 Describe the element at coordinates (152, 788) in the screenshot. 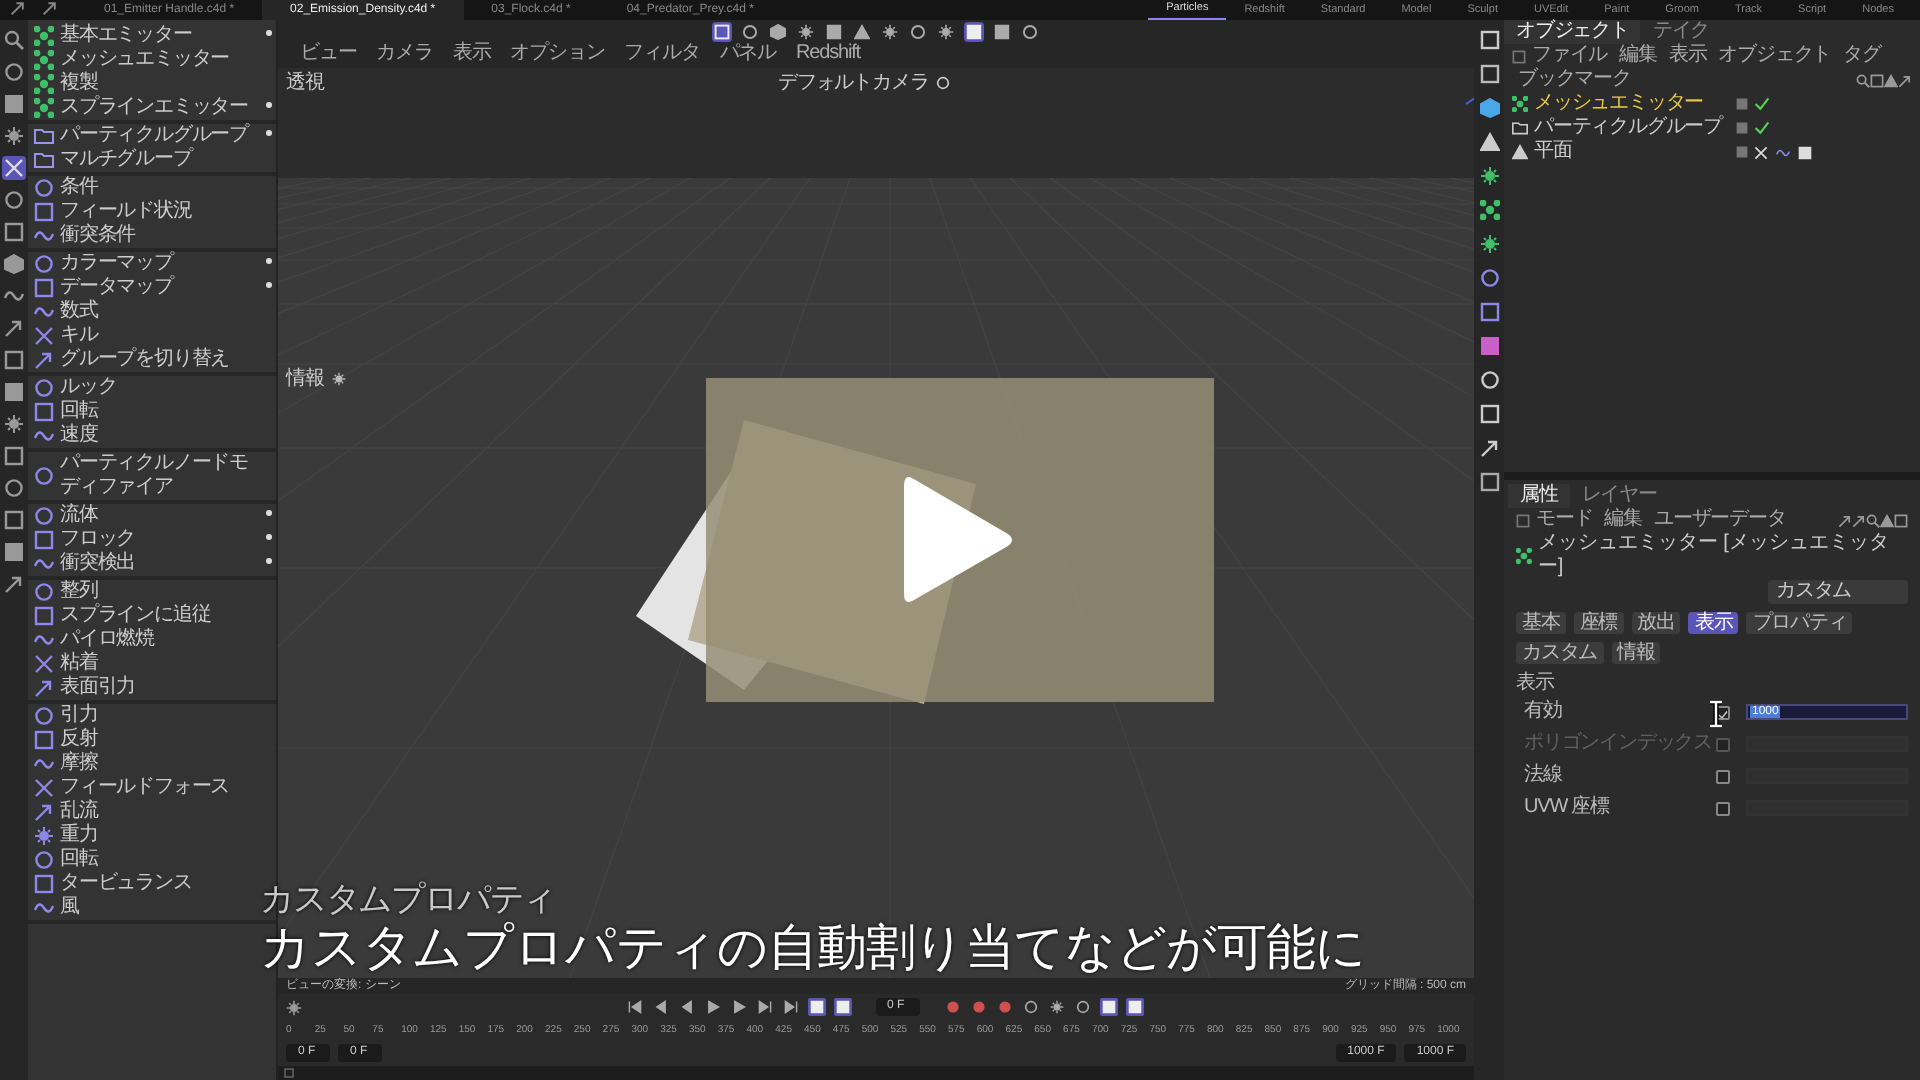

I see `menu-item: フィールドフォース` at that location.